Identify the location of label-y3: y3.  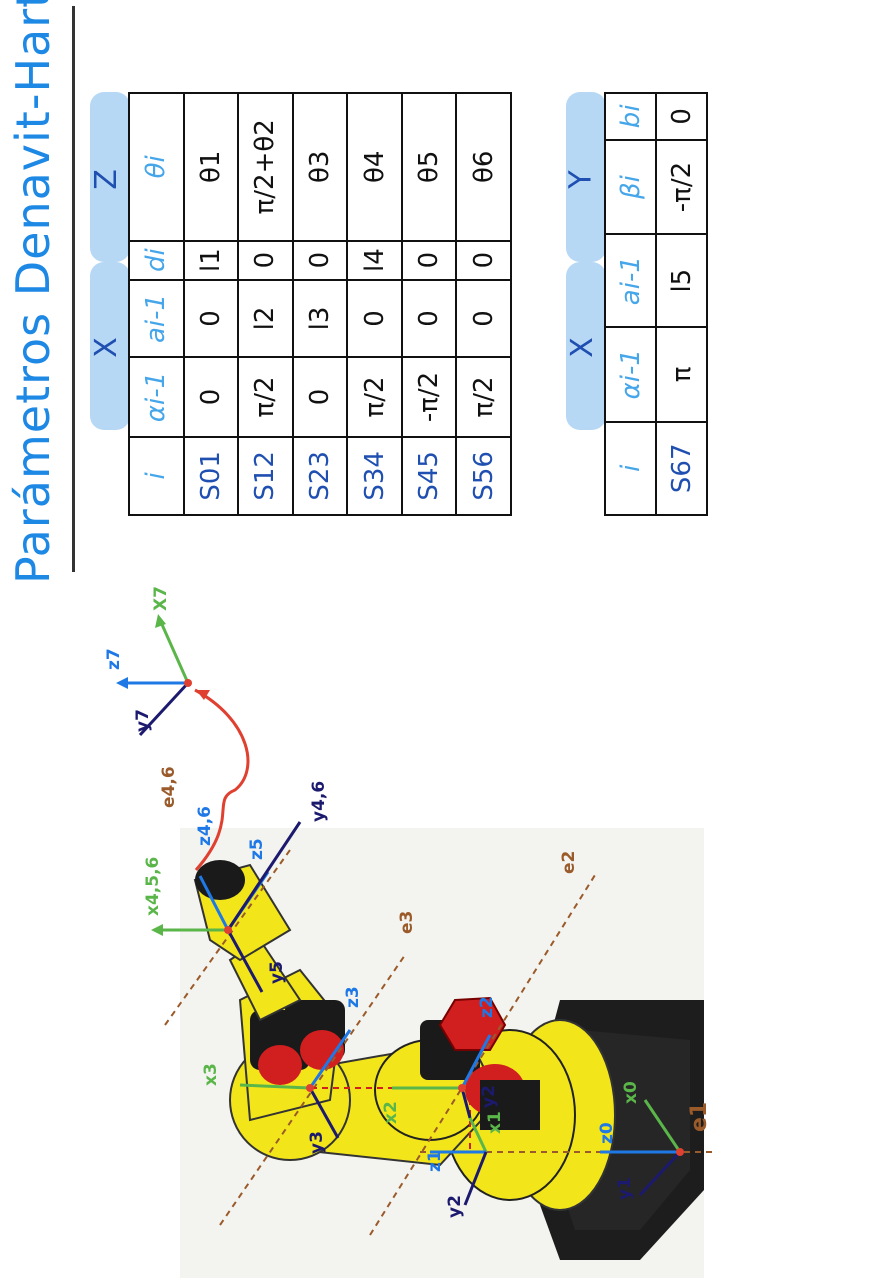
(317, 1142).